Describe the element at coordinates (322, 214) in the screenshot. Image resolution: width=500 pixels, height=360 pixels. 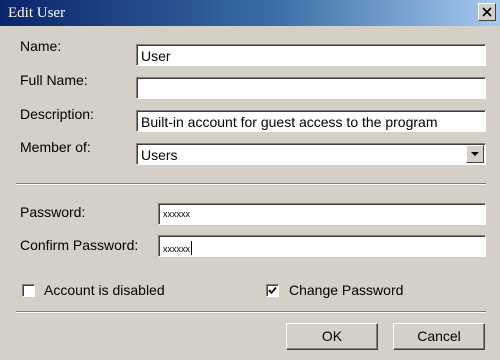
I see `password-input: xxxxxx` at that location.